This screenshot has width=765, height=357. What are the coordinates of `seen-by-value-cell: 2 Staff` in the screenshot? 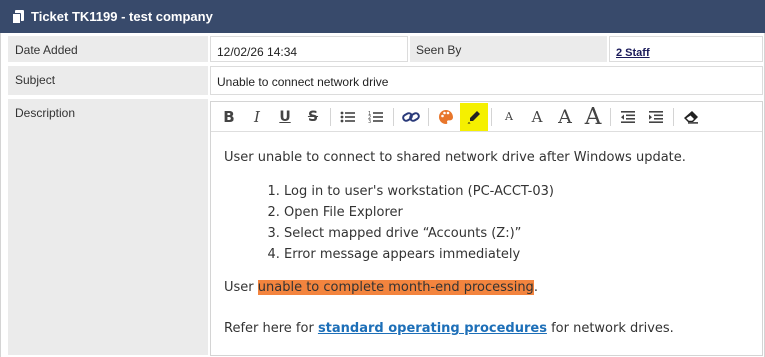 It's located at (686, 49).